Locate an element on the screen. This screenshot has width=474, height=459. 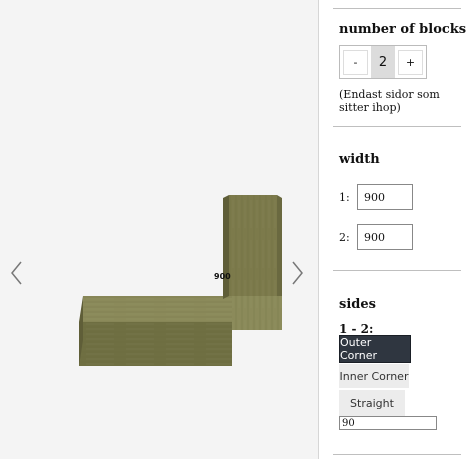
width-heading: width is located at coordinates (359, 159).